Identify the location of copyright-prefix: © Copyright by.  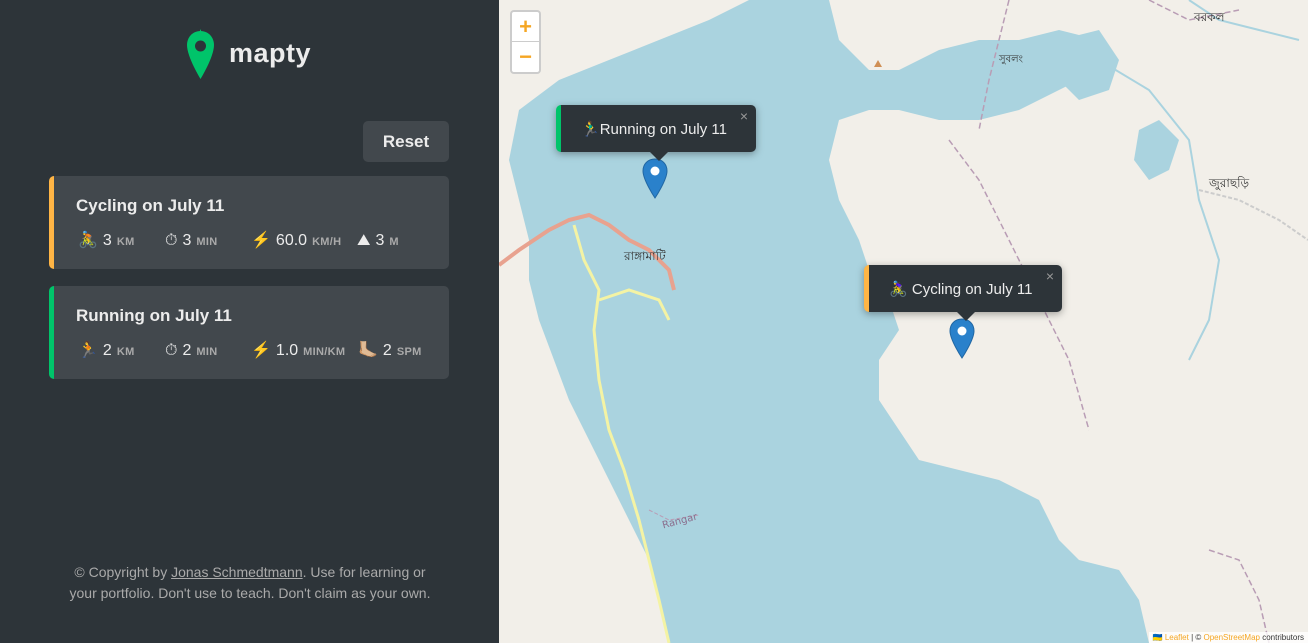
(123, 572).